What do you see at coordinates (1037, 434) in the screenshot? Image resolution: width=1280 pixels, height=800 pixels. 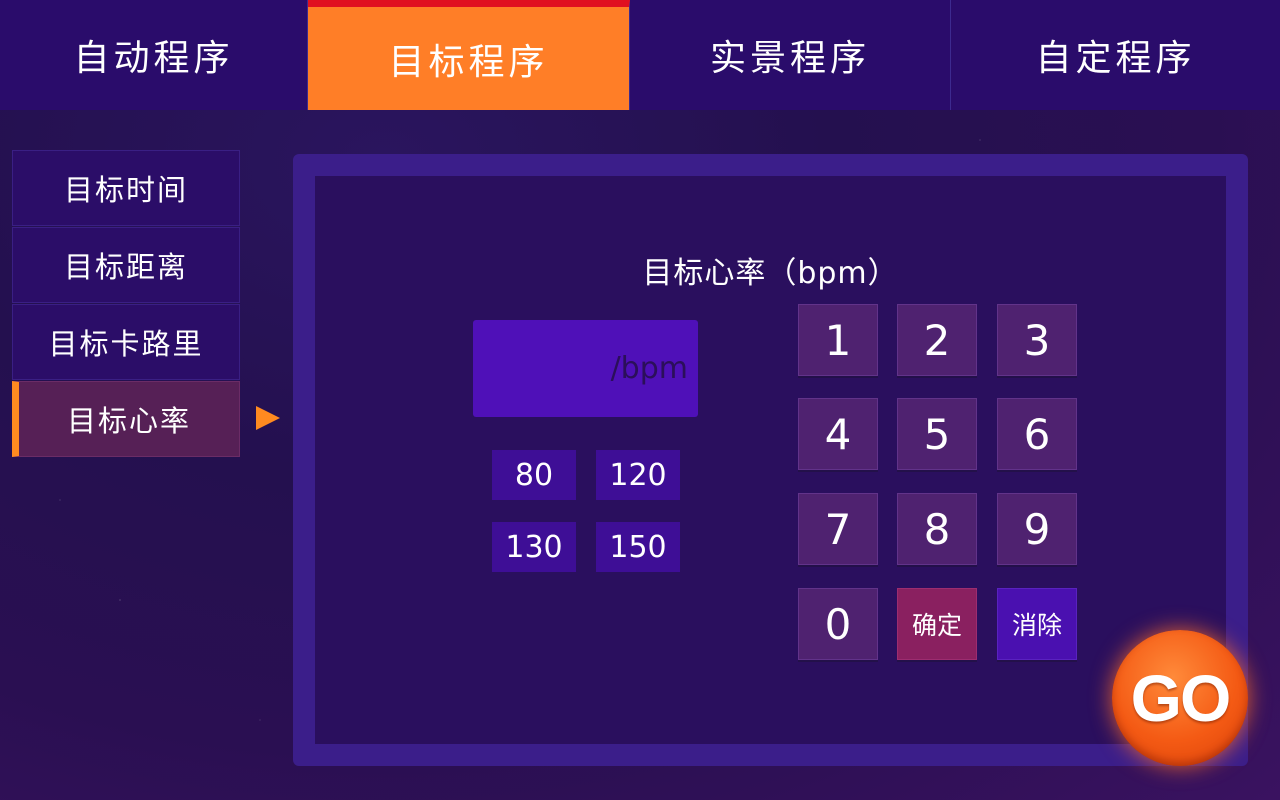 I see `keypad-6-button: 6` at bounding box center [1037, 434].